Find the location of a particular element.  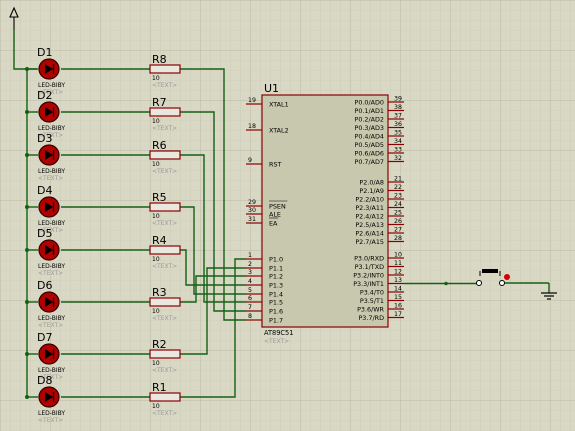

mcu-pin-label: P1.1 is located at coordinates (276, 268).